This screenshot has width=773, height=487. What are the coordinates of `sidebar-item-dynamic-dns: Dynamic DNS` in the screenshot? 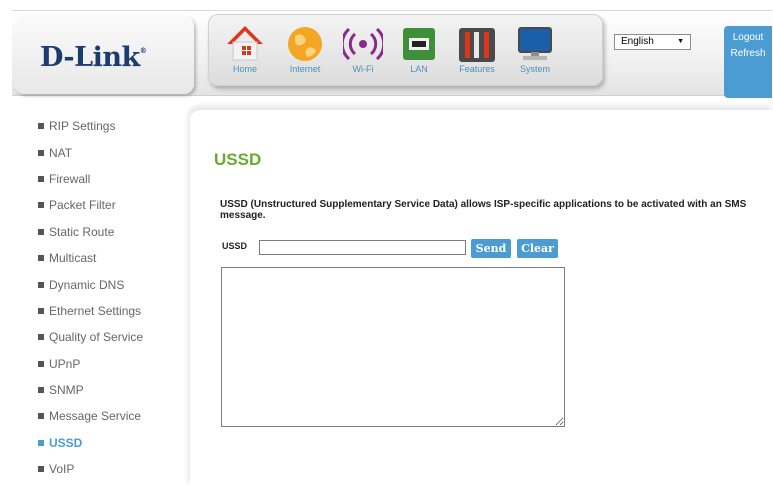 It's located at (90, 284).